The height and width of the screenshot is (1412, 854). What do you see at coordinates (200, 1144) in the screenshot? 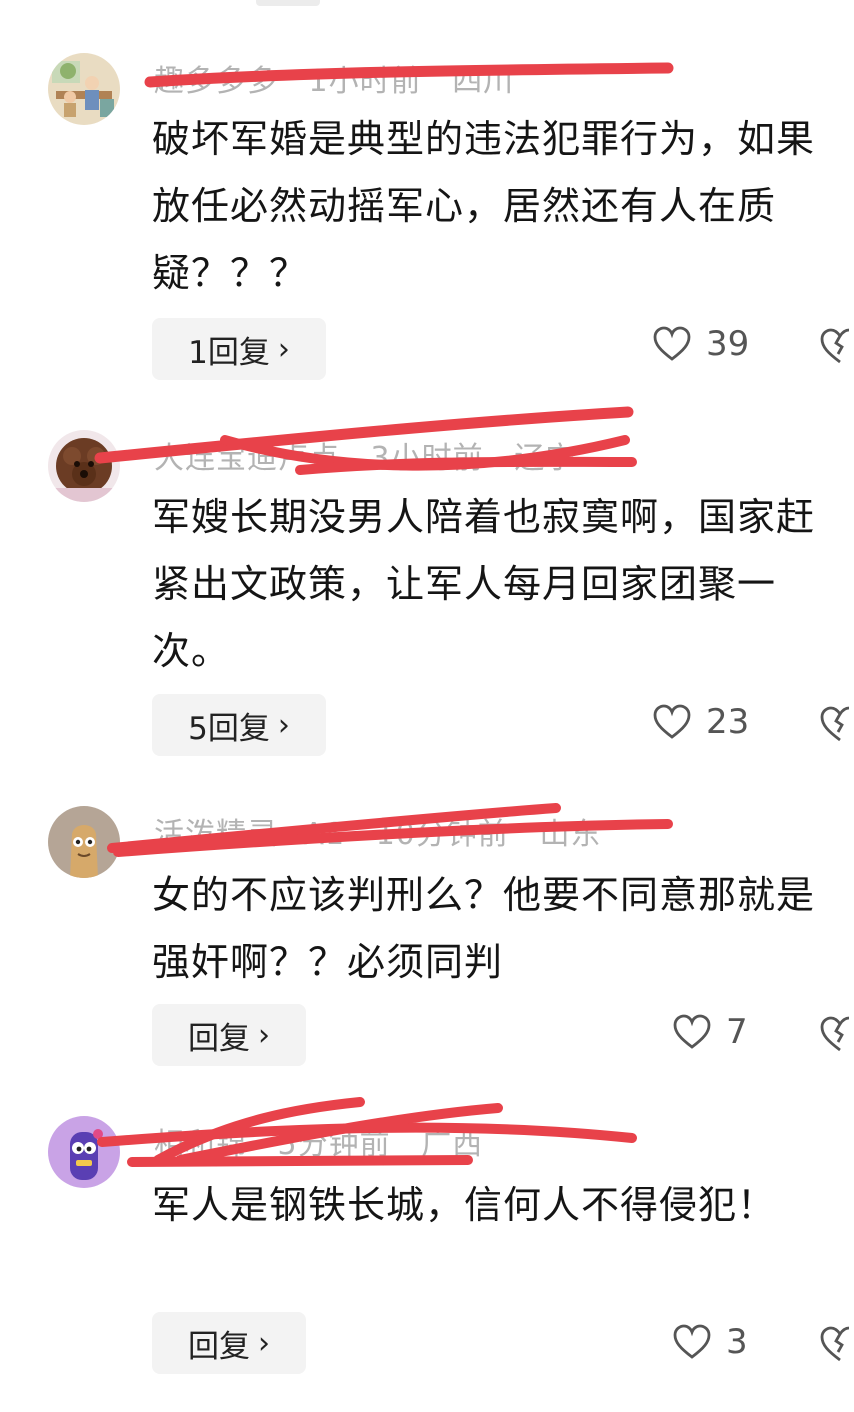
I see `username: 相和锦` at bounding box center [200, 1144].